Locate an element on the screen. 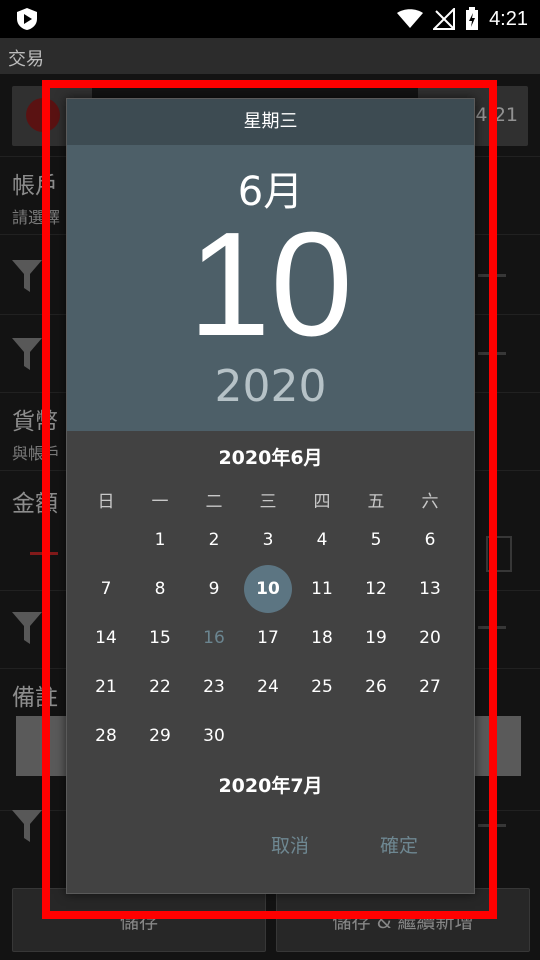 The image size is (540, 960). calendar-day: 3 is located at coordinates (268, 539).